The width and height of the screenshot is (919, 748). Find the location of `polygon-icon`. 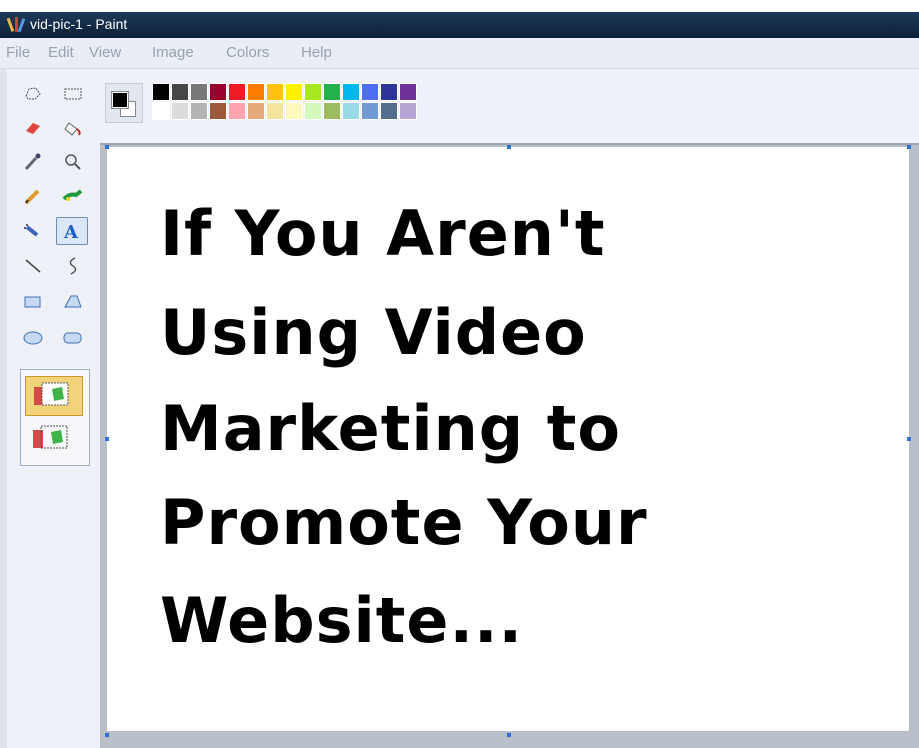

polygon-icon is located at coordinates (73, 302).